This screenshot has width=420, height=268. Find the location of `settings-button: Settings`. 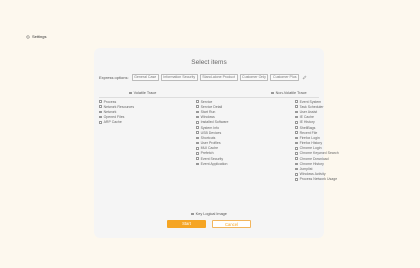

settings-button: Settings is located at coordinates (36, 36).